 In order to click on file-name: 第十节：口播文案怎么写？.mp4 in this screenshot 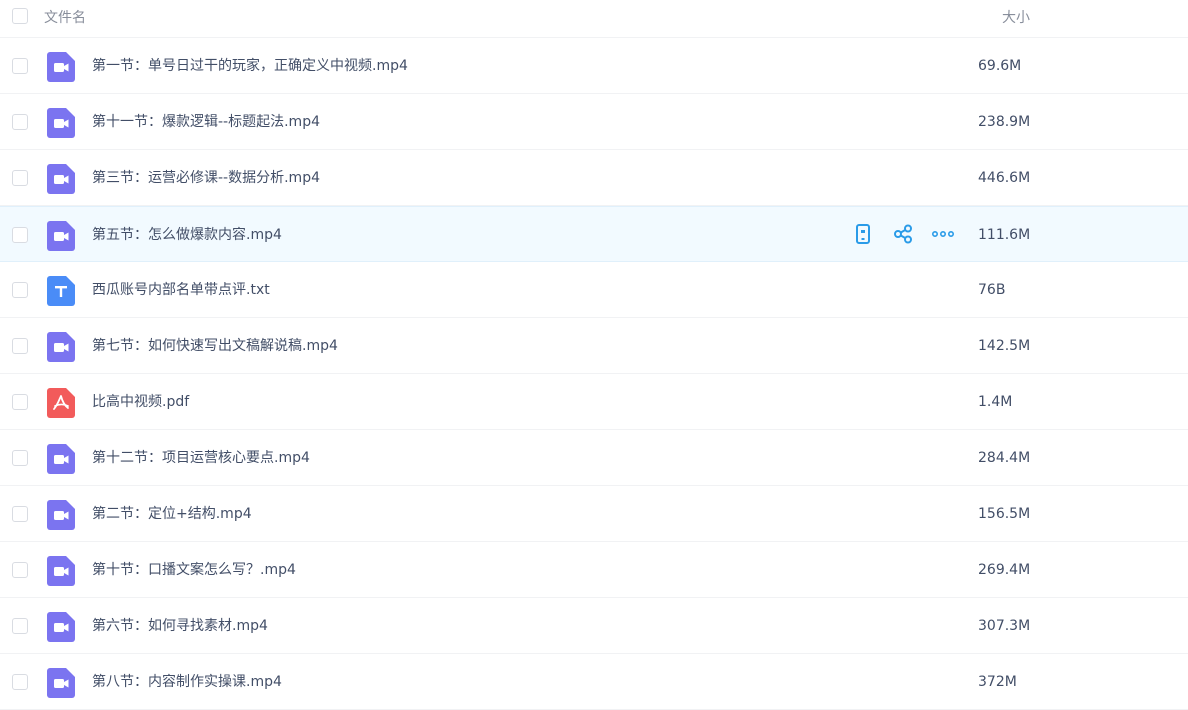, I will do `click(194, 570)`.